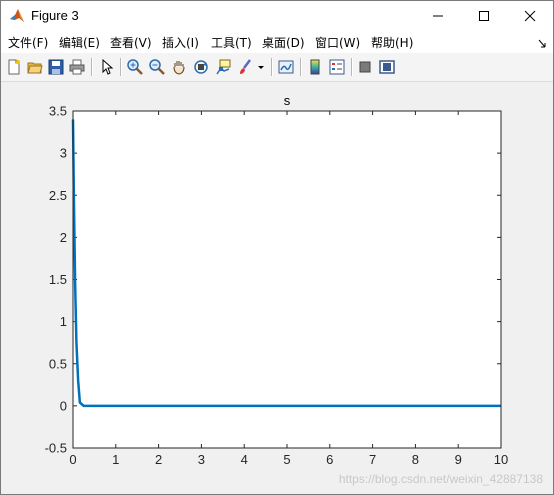 Image resolution: width=554 pixels, height=495 pixels. What do you see at coordinates (63, 405) in the screenshot?
I see `y-tick-label: 0` at bounding box center [63, 405].